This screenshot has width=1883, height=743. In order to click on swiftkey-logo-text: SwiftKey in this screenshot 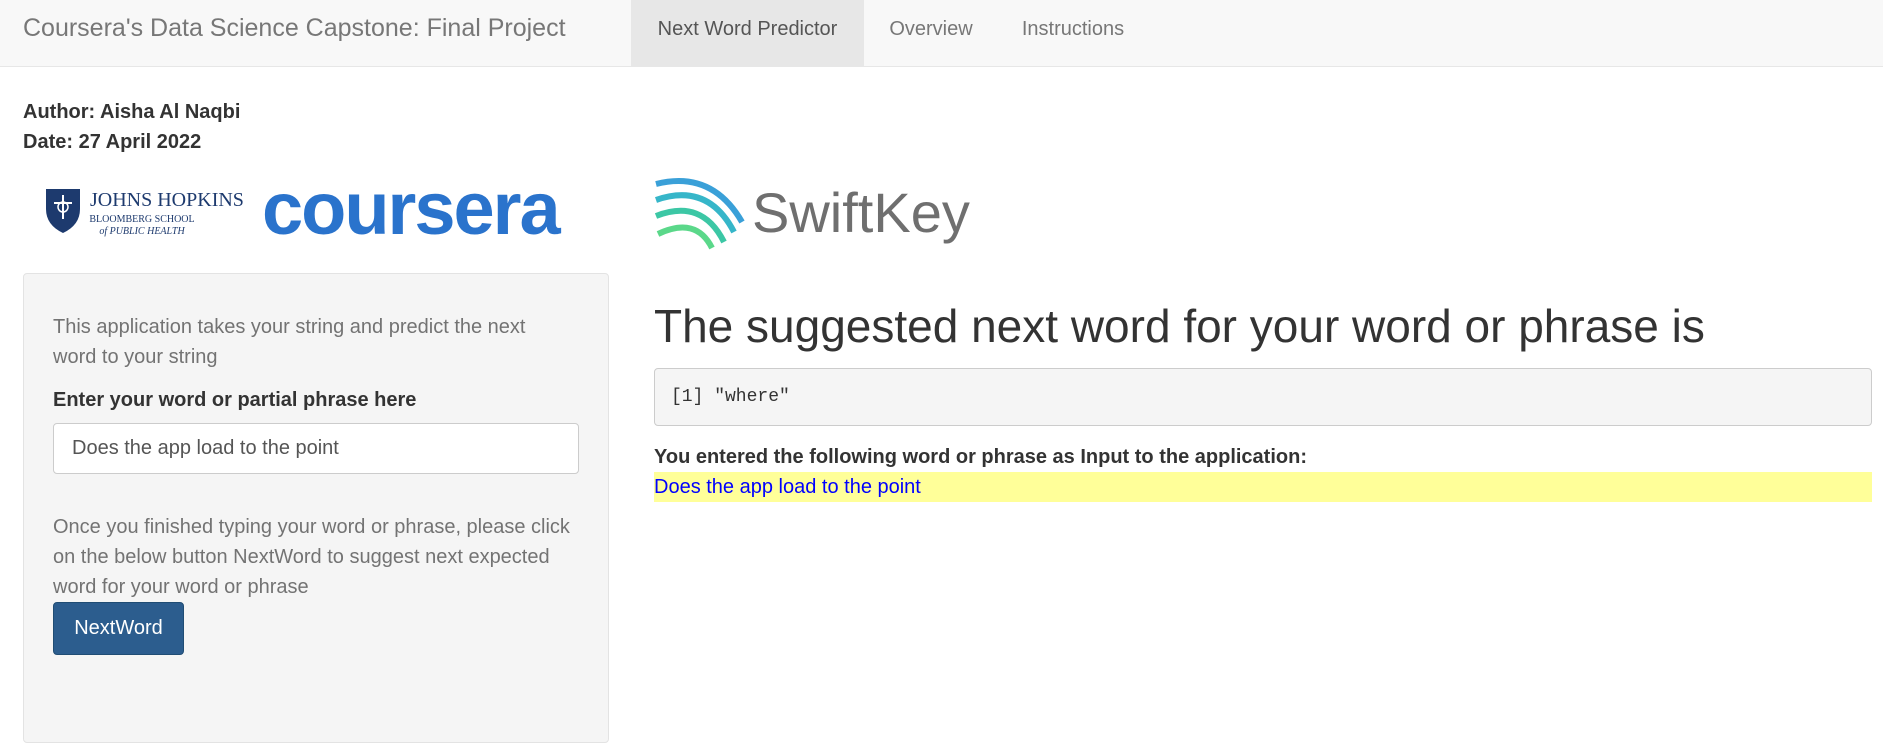, I will do `click(861, 212)`.